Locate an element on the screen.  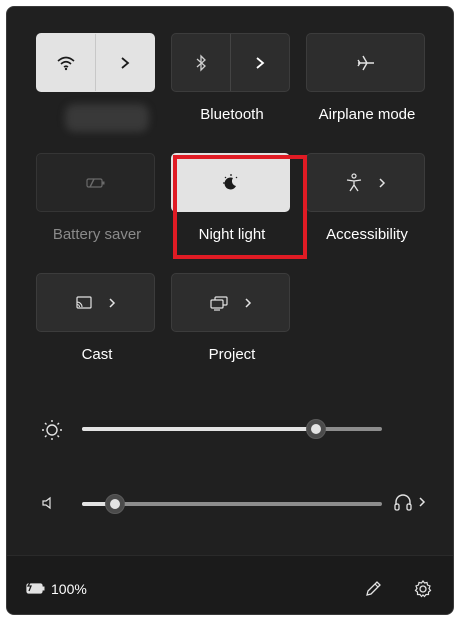
settings-gear-icon is located at coordinates (423, 589).